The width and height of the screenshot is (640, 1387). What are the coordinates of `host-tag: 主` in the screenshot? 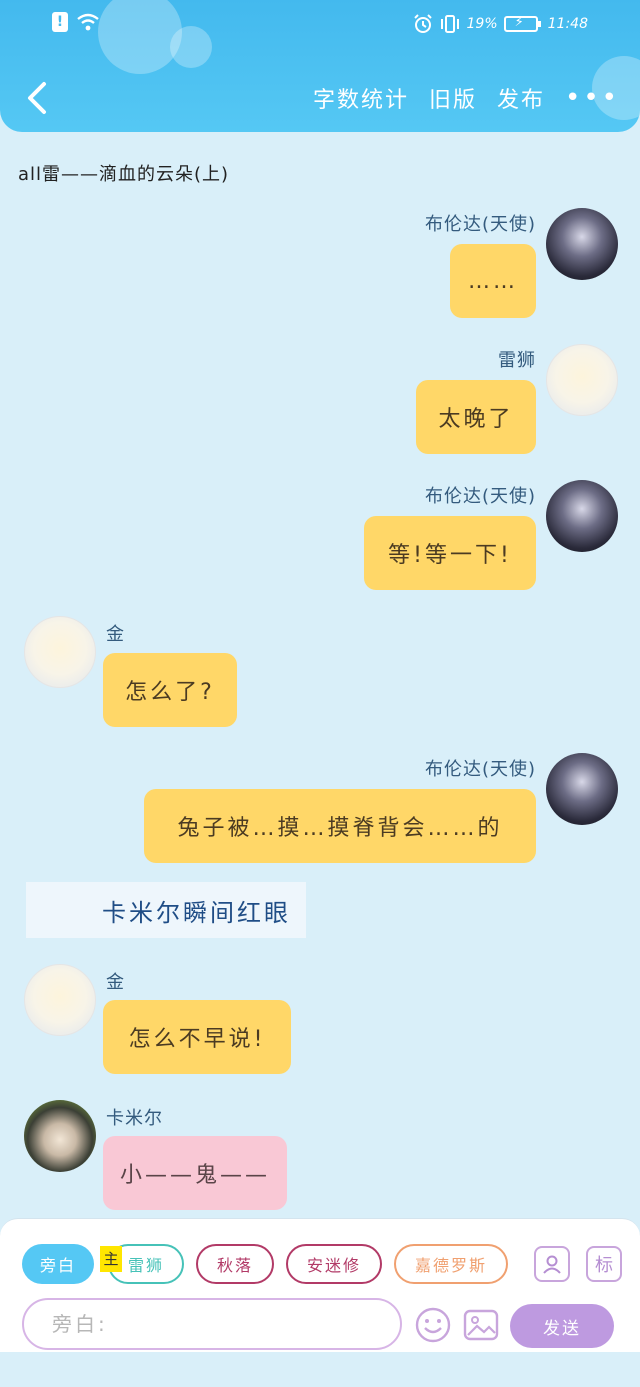 It's located at (111, 1259).